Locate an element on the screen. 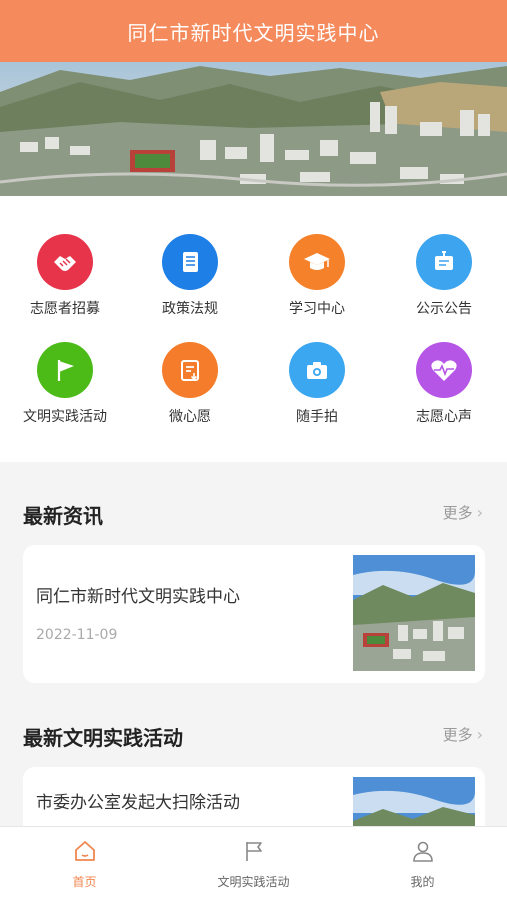 The height and width of the screenshot is (900, 507). tab-label: 首页 is located at coordinates (84, 882).